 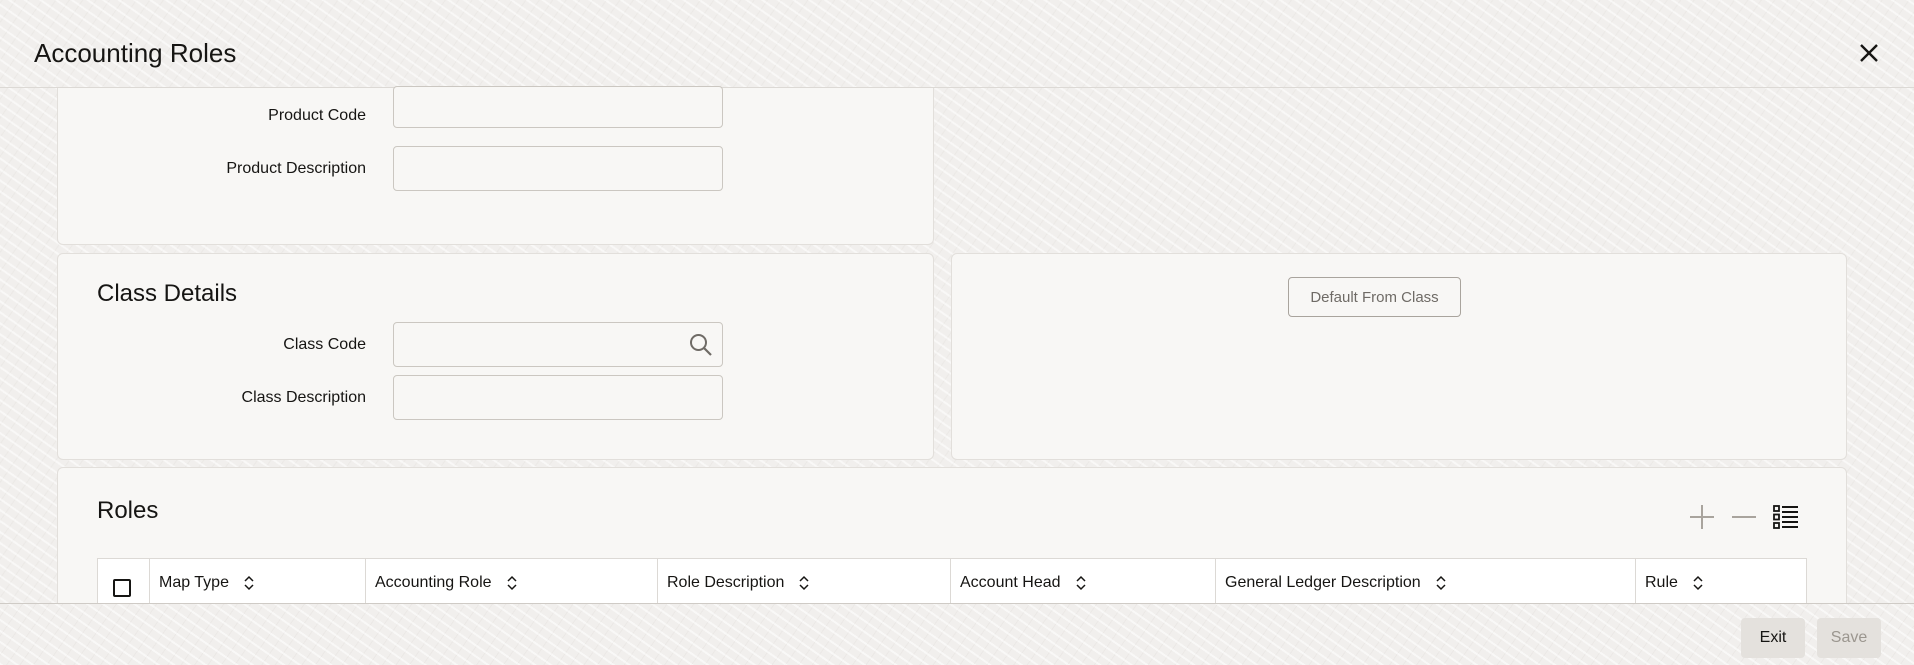 I want to click on product-description-field, so click(x=558, y=168).